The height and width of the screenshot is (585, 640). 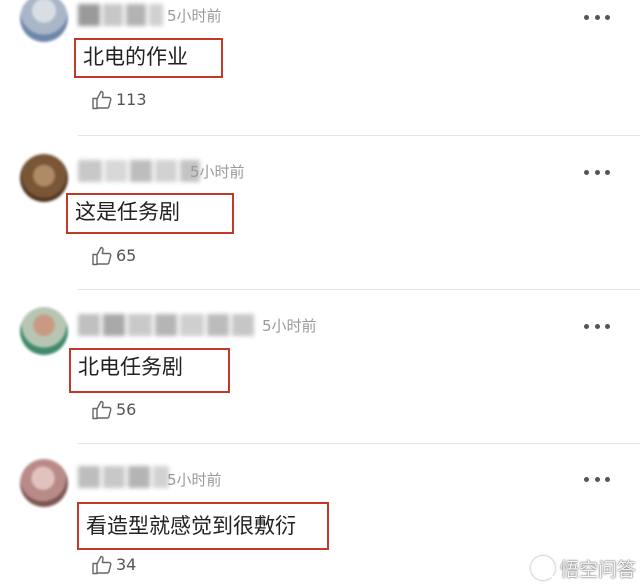 I want to click on like-button: 113, so click(x=118, y=100).